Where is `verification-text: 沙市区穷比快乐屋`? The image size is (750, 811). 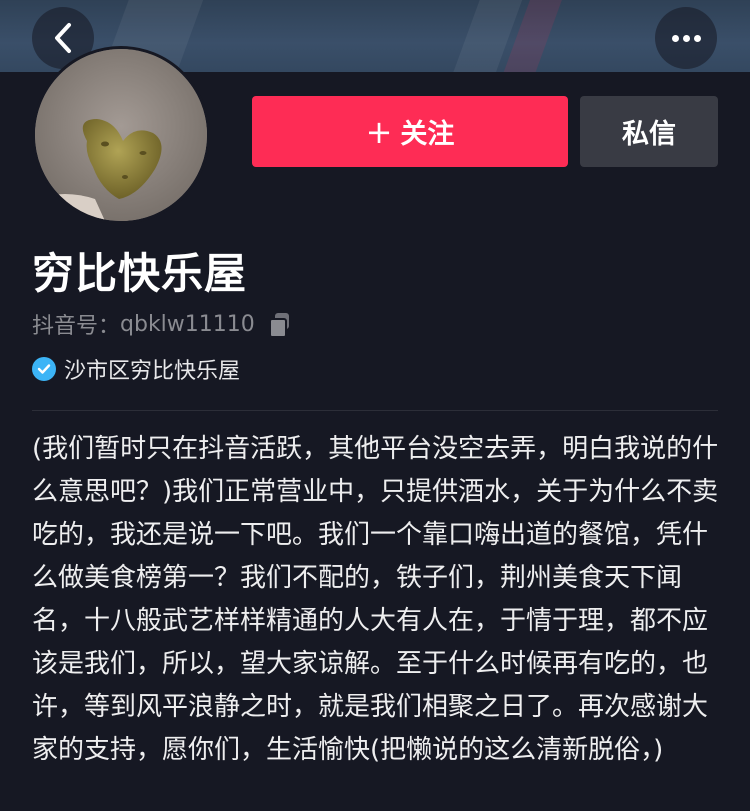 verification-text: 沙市区穷比快乐屋 is located at coordinates (152, 371).